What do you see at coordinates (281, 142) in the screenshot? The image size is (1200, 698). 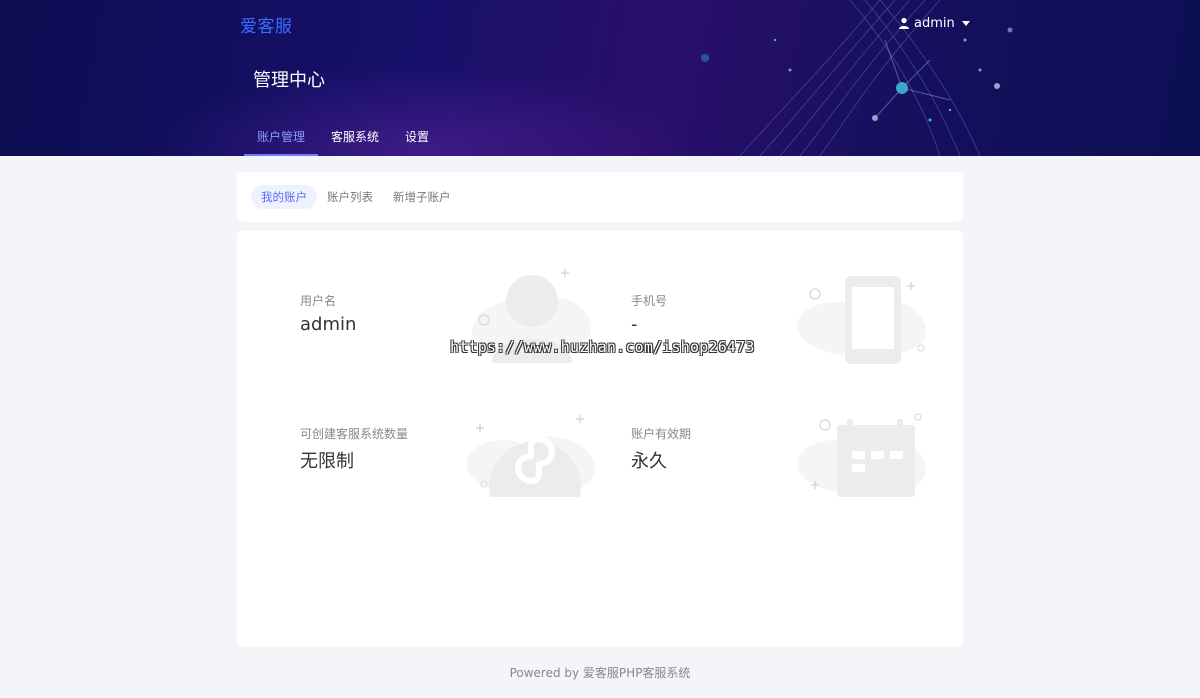 I see `tab-account-management: 账户管理` at bounding box center [281, 142].